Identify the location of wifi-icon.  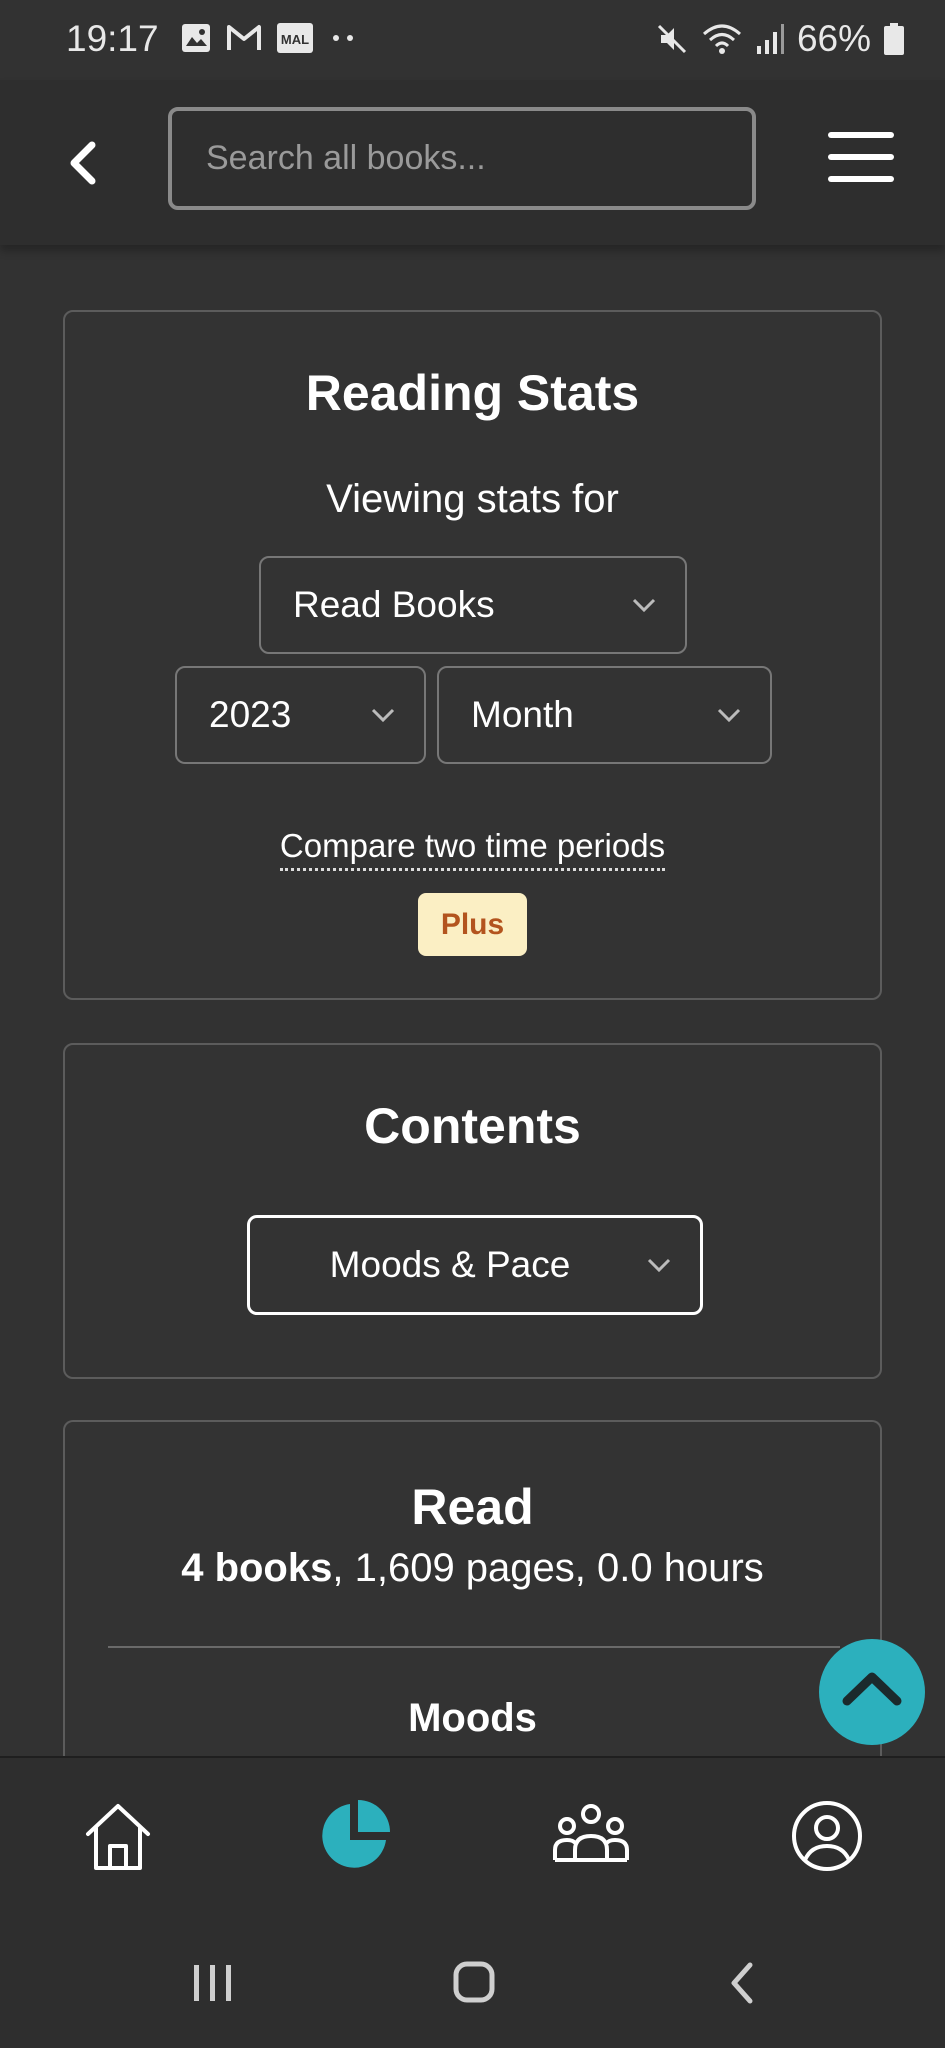
(721, 39).